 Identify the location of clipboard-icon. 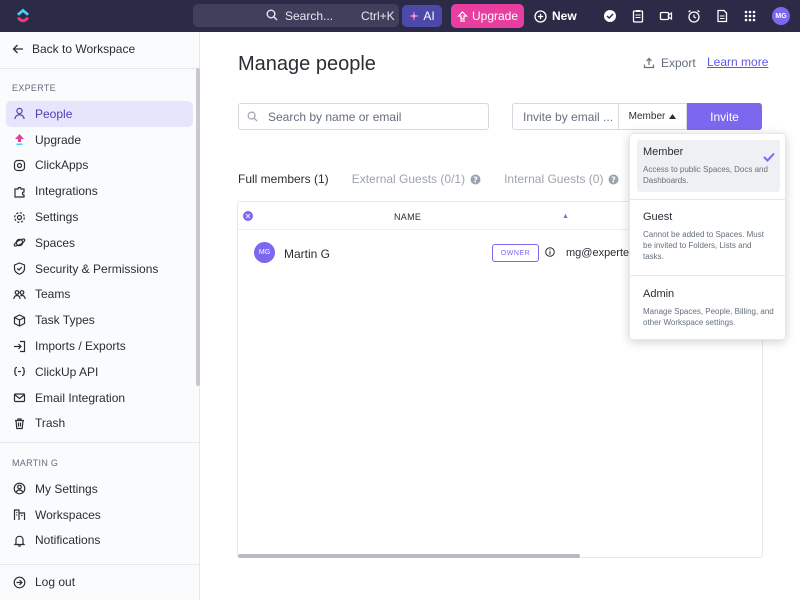
(638, 16).